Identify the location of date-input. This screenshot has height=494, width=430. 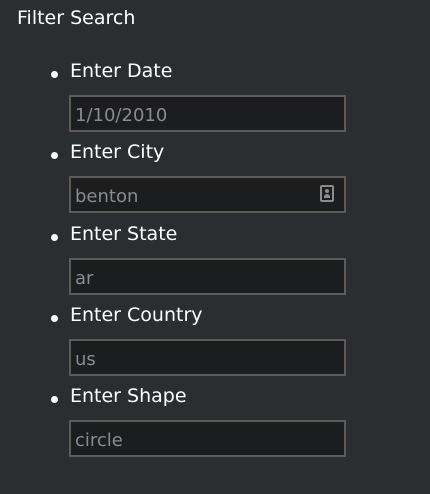
(207, 113).